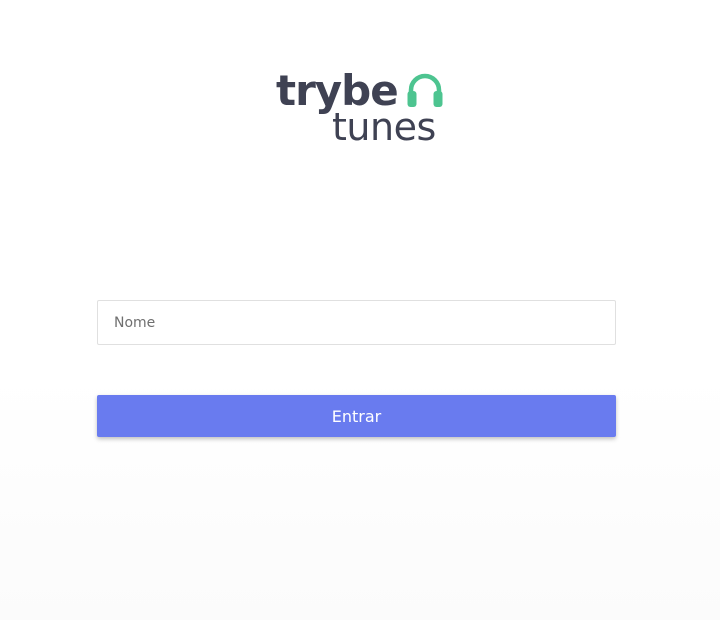  I want to click on name-input, so click(356, 322).